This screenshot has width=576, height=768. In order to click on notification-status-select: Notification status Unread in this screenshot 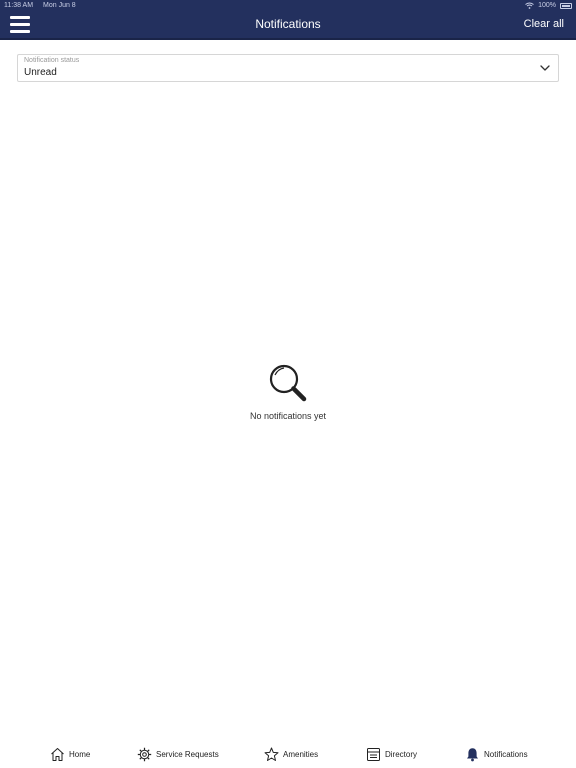, I will do `click(288, 68)`.